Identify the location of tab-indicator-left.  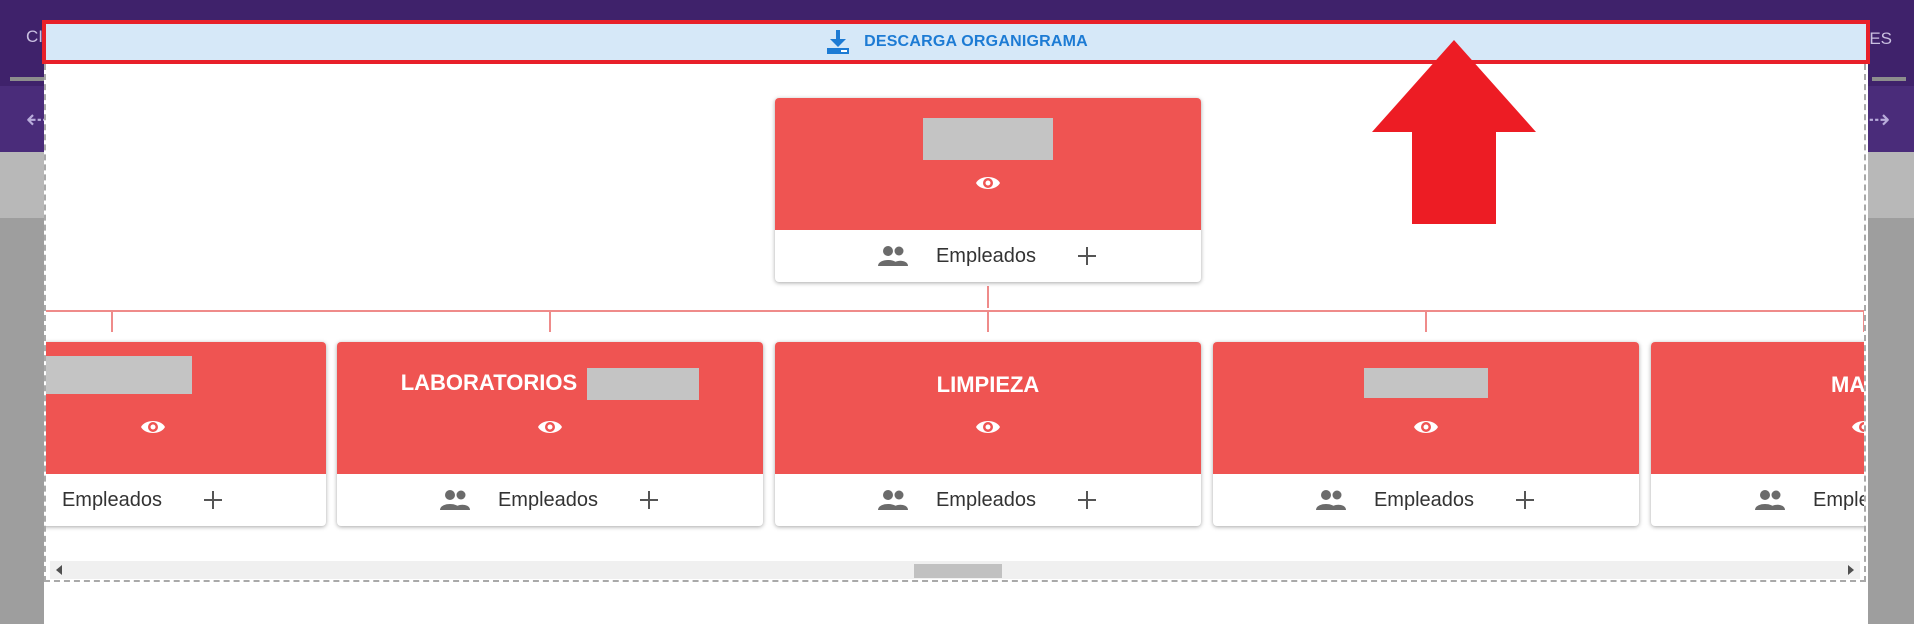
(27, 79).